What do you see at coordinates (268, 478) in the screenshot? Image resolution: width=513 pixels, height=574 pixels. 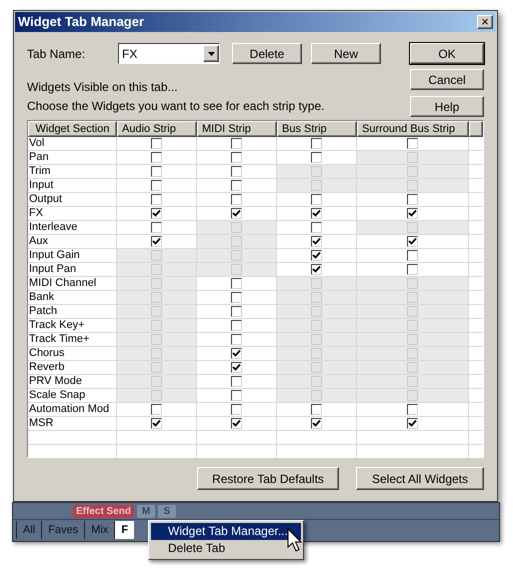 I see `dialog-button: Restore Tab Defaults` at bounding box center [268, 478].